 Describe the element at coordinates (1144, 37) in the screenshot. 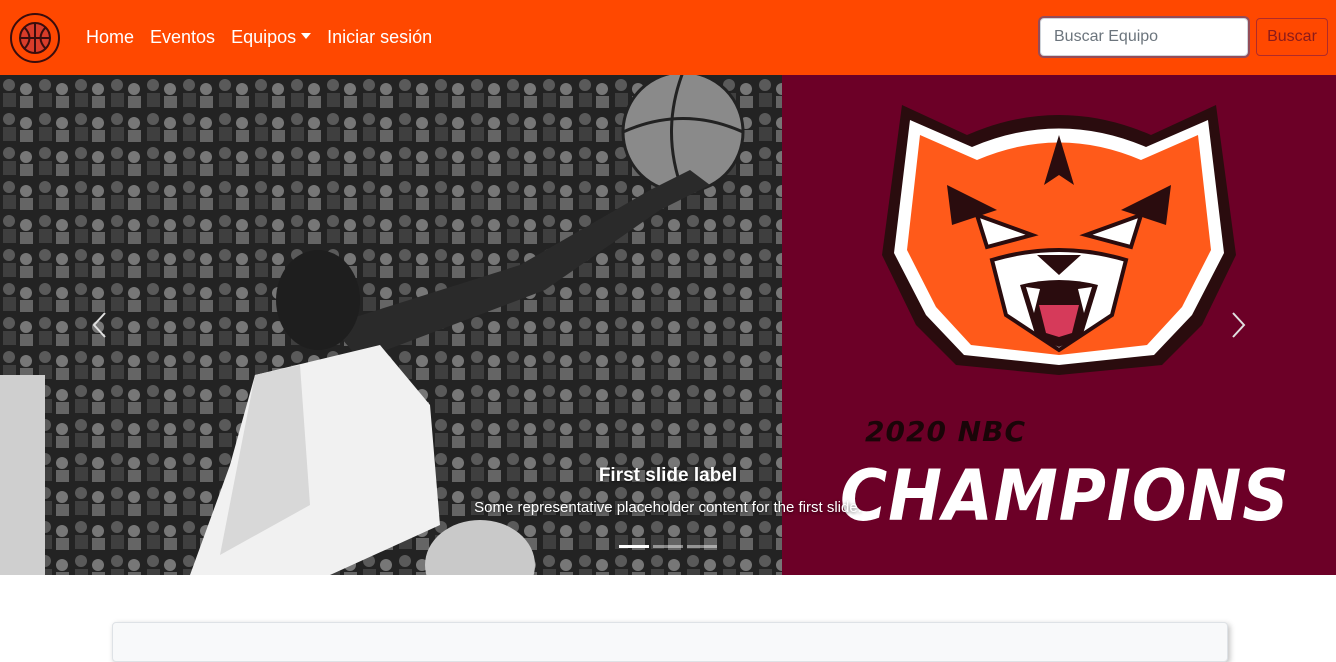

I see `search-input` at that location.